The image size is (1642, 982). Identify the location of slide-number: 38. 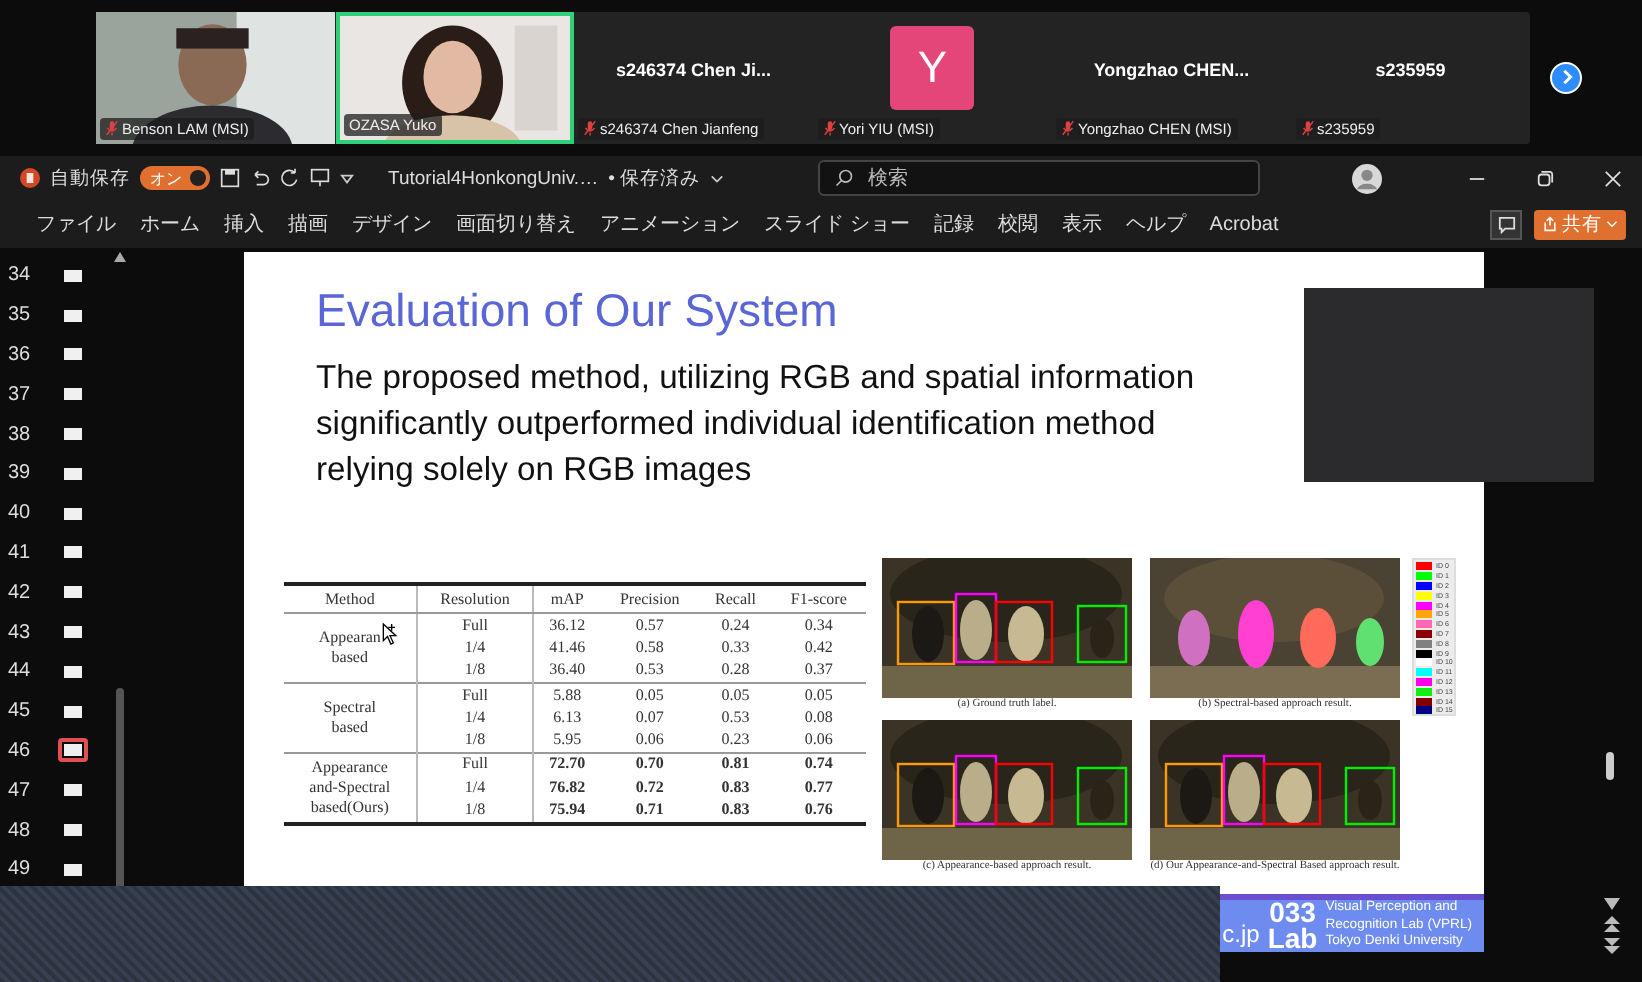
(20, 434).